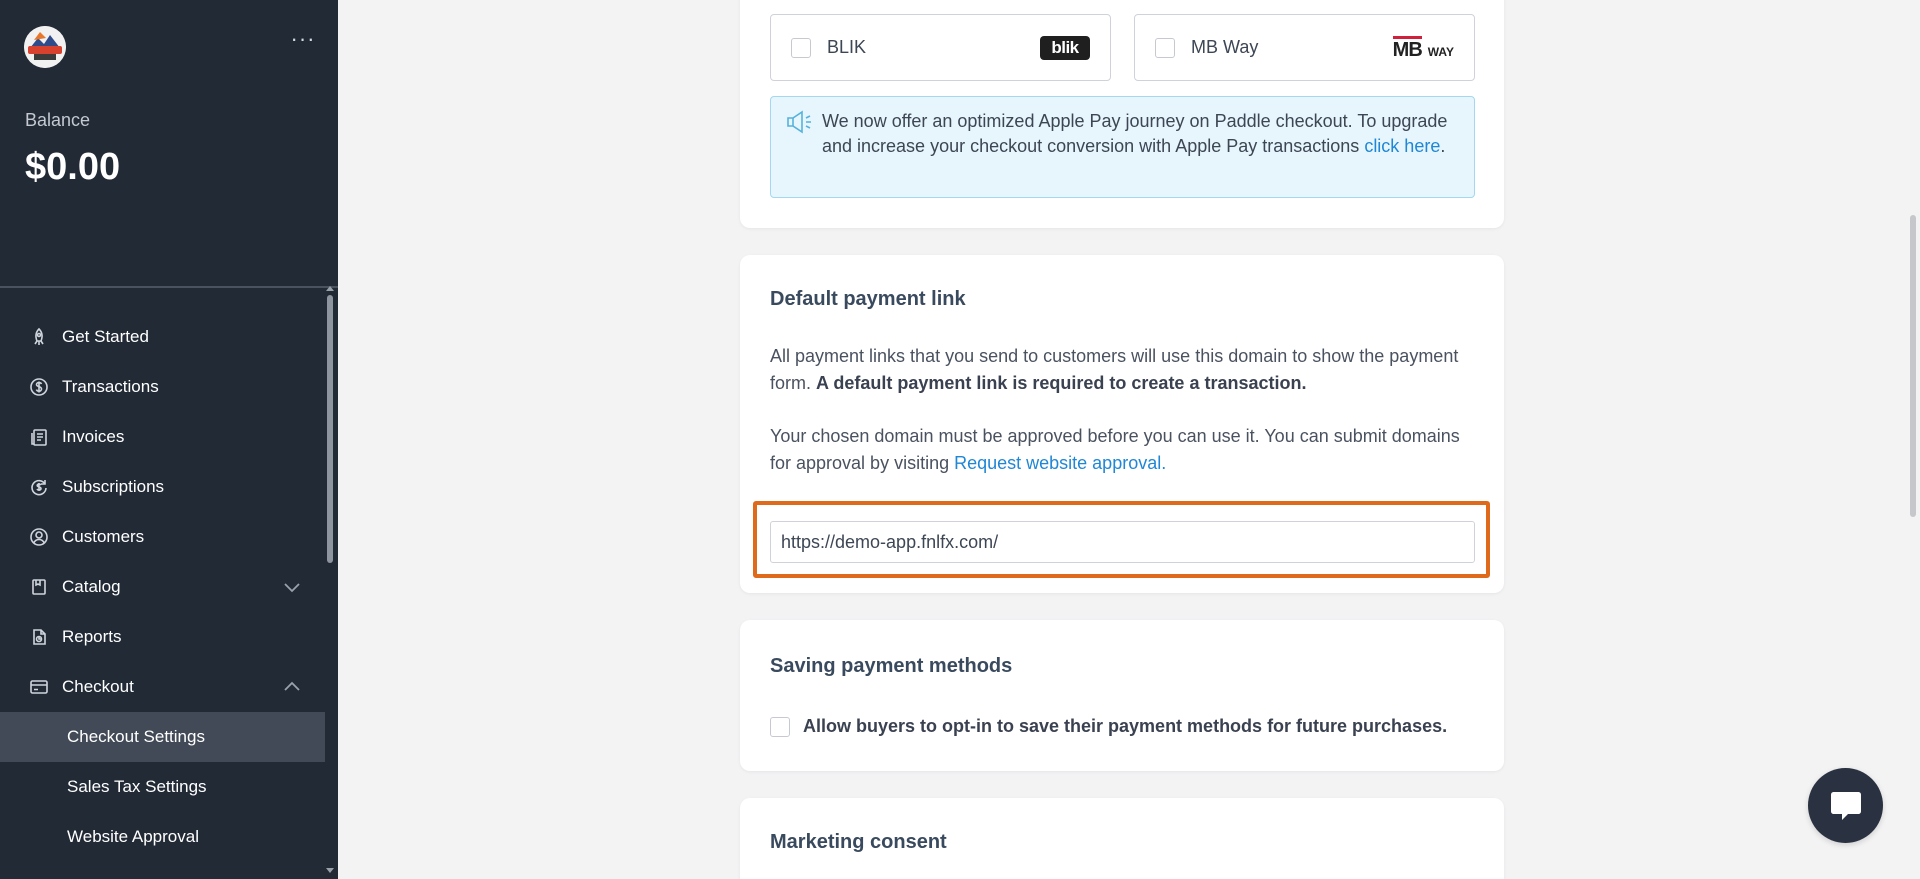 The image size is (1920, 879). What do you see at coordinates (169, 387) in the screenshot?
I see `sidebar-item-transactions: Transactions` at bounding box center [169, 387].